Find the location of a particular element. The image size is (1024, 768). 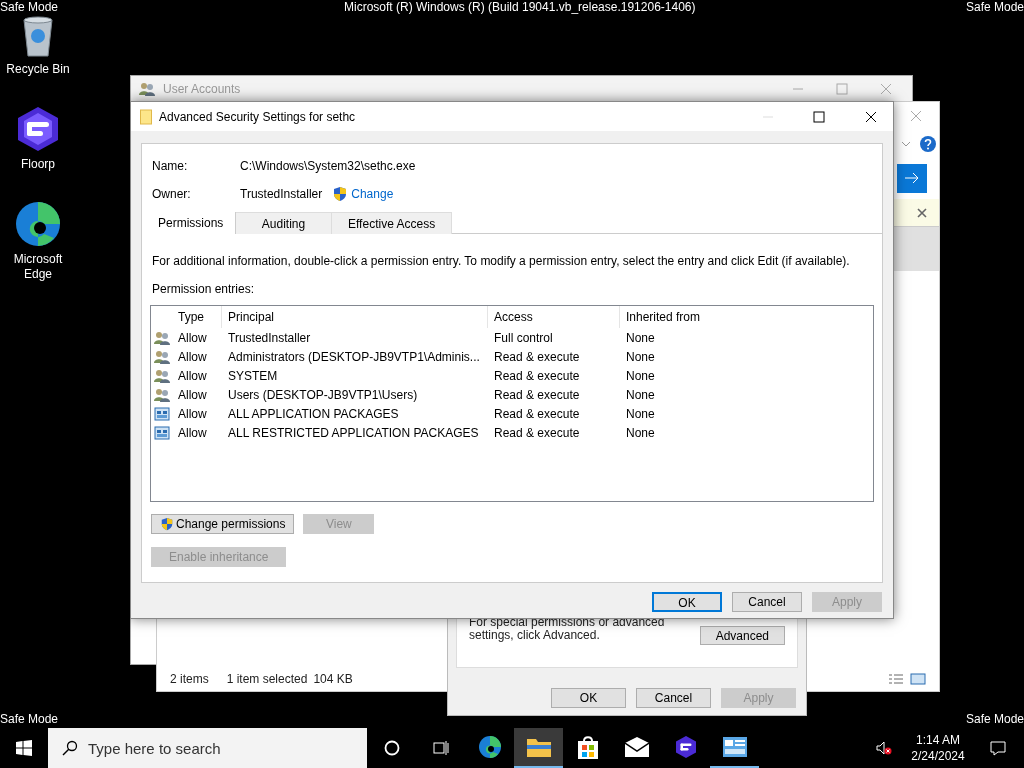

column-header: Principal is located at coordinates (355, 317).